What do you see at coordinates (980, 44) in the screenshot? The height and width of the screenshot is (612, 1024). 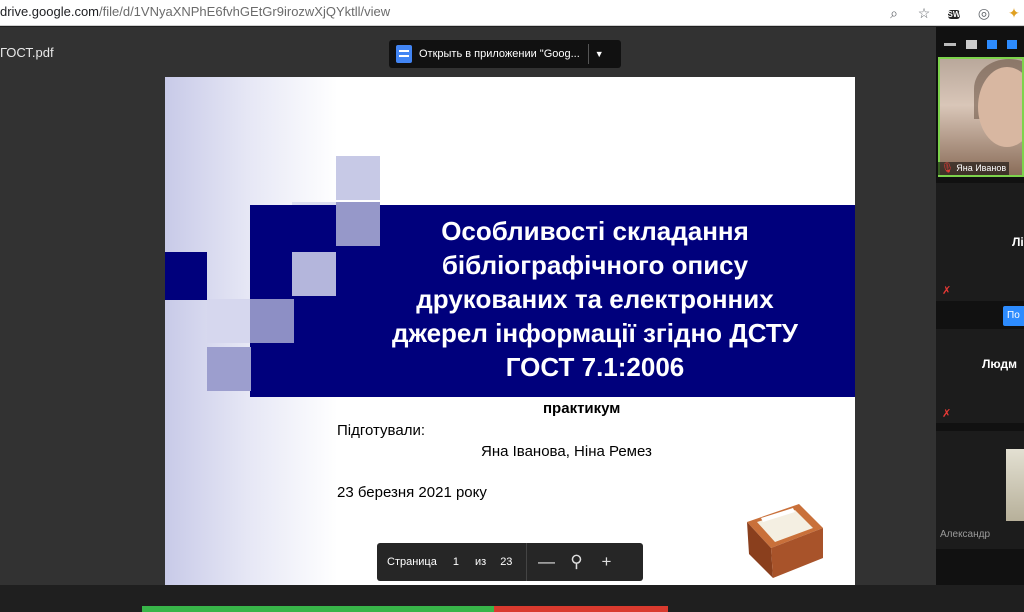 I see `meeting-panel-toolbar` at bounding box center [980, 44].